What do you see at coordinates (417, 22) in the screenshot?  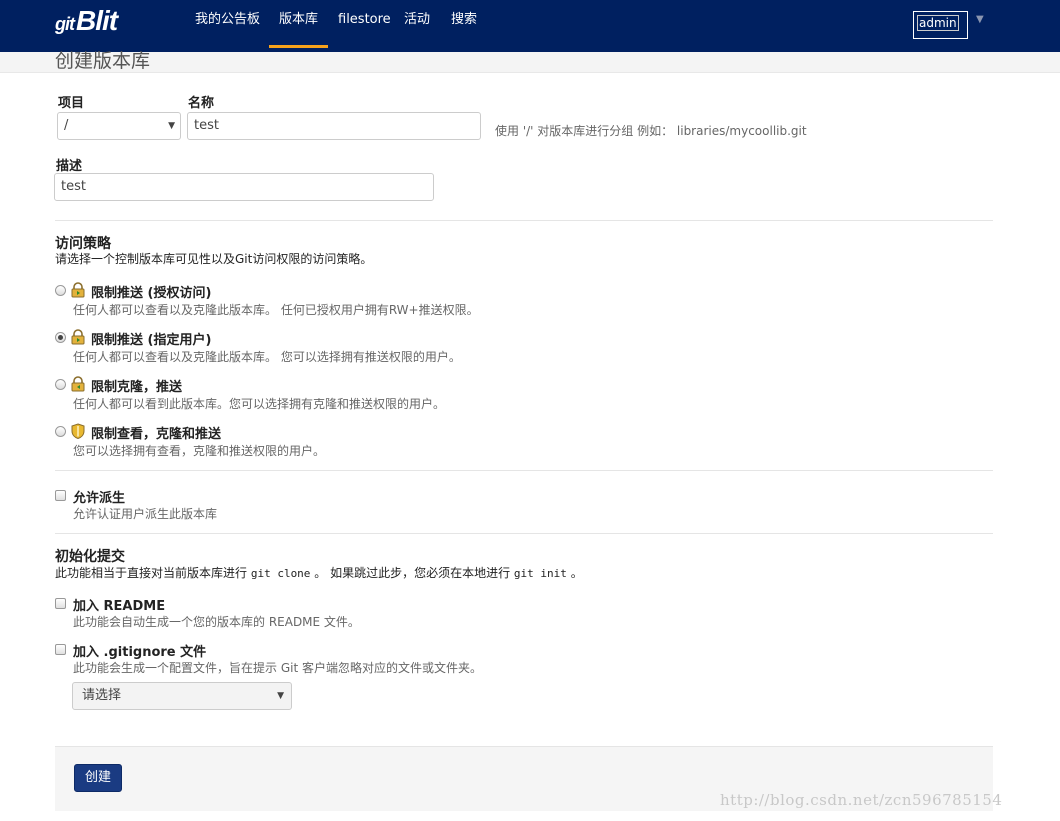 I see `nav-activity: 活动` at bounding box center [417, 22].